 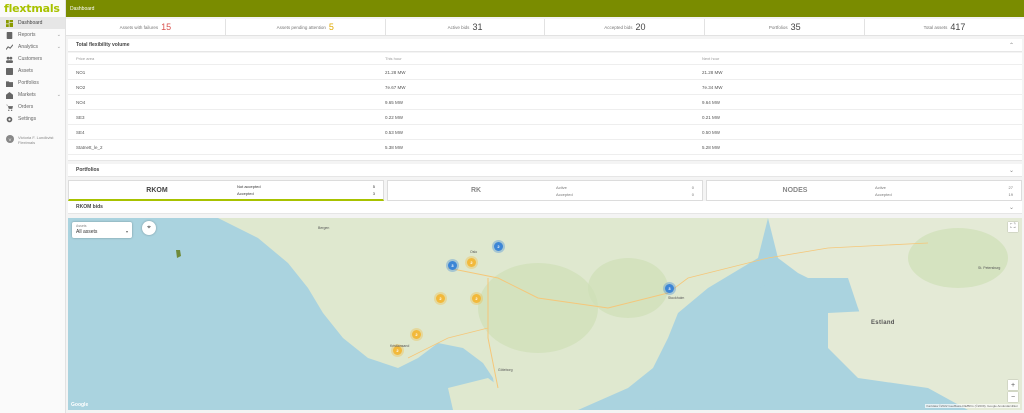 I want to click on sidebar-item-markets: Markets ⌄, so click(x=32, y=95).